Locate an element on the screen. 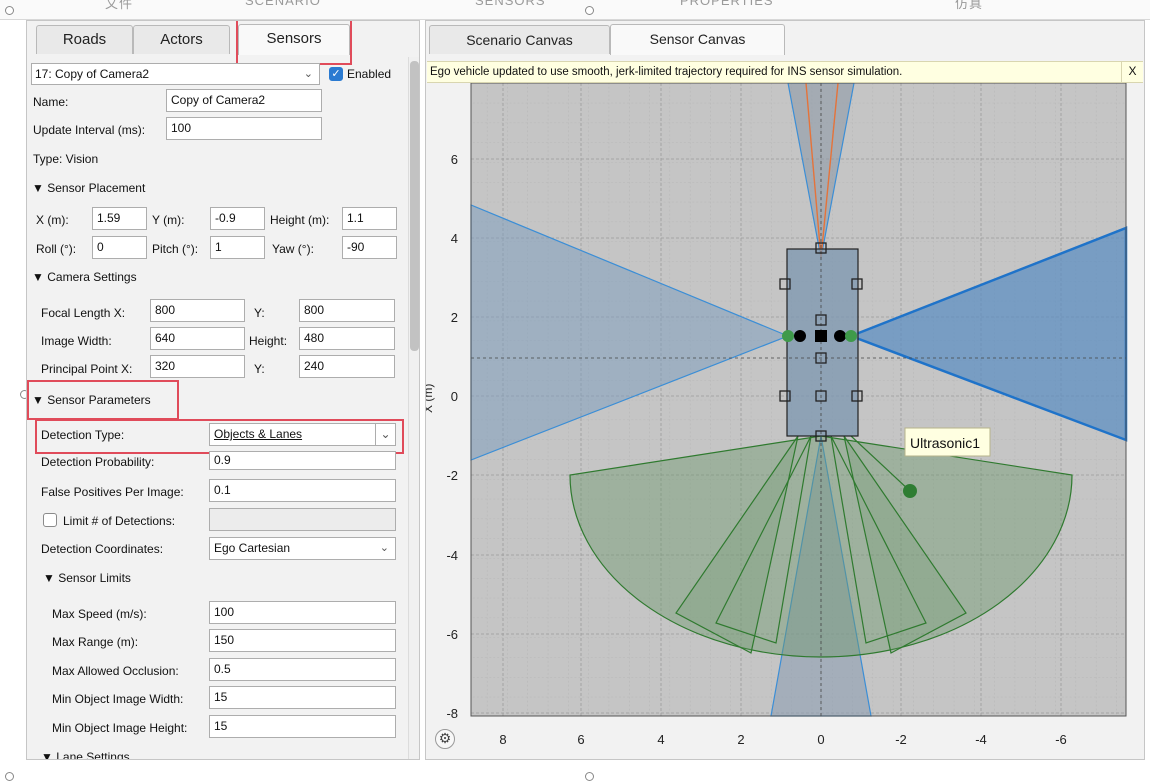  y-tick-label: 4 is located at coordinates (454, 238).